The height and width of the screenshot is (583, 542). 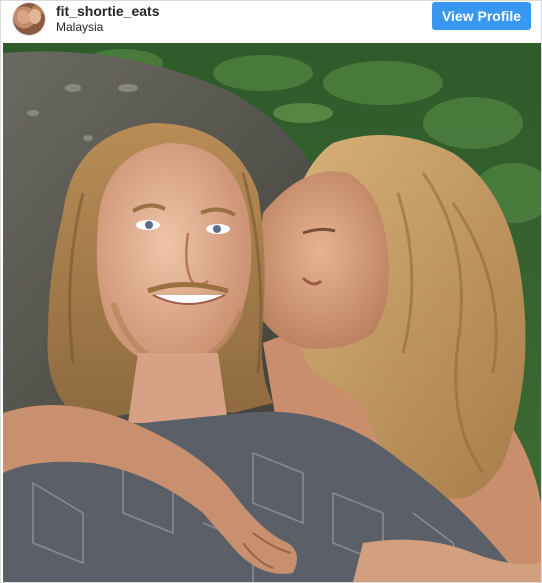 What do you see at coordinates (79, 27) in the screenshot?
I see `location-link: Malaysia` at bounding box center [79, 27].